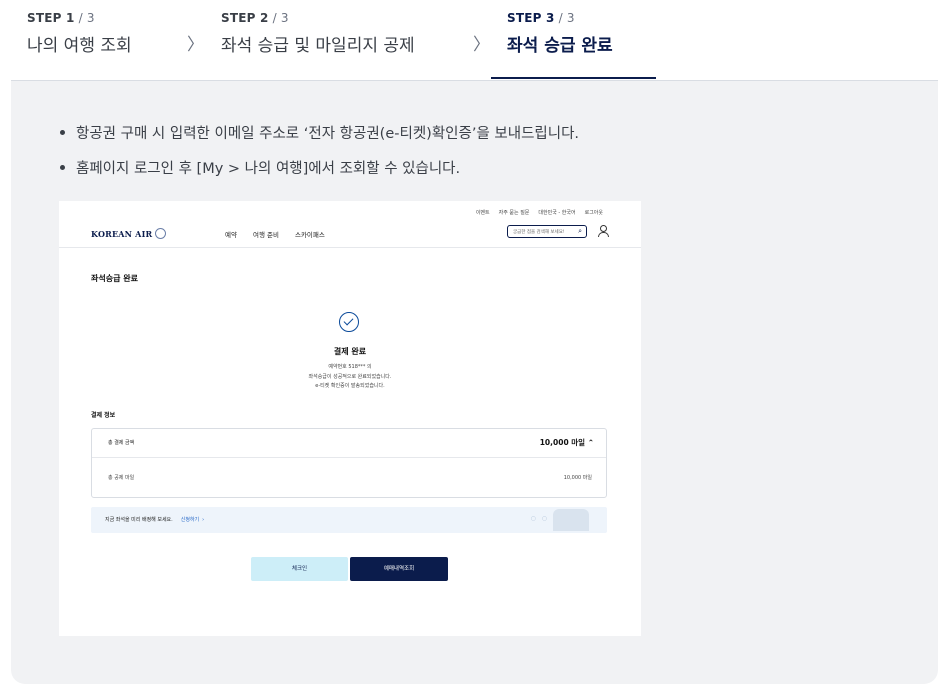 The width and height of the screenshot is (941, 688). I want to click on checkin-button: 체크인, so click(299, 569).